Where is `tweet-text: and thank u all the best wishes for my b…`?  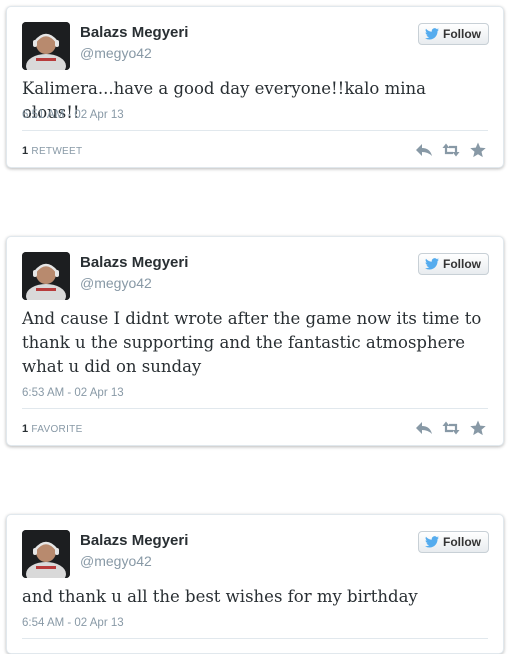 tweet-text: and thank u all the best wishes for my b… is located at coordinates (220, 596).